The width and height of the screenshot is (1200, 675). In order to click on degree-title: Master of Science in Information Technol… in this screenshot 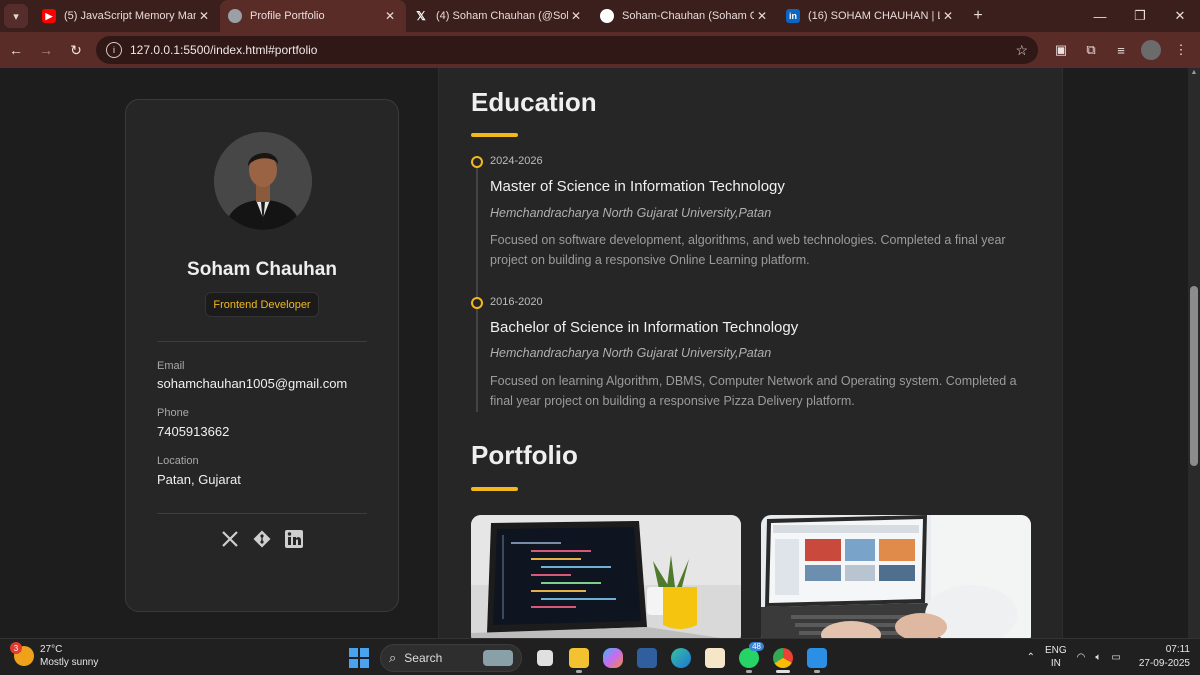, I will do `click(637, 186)`.